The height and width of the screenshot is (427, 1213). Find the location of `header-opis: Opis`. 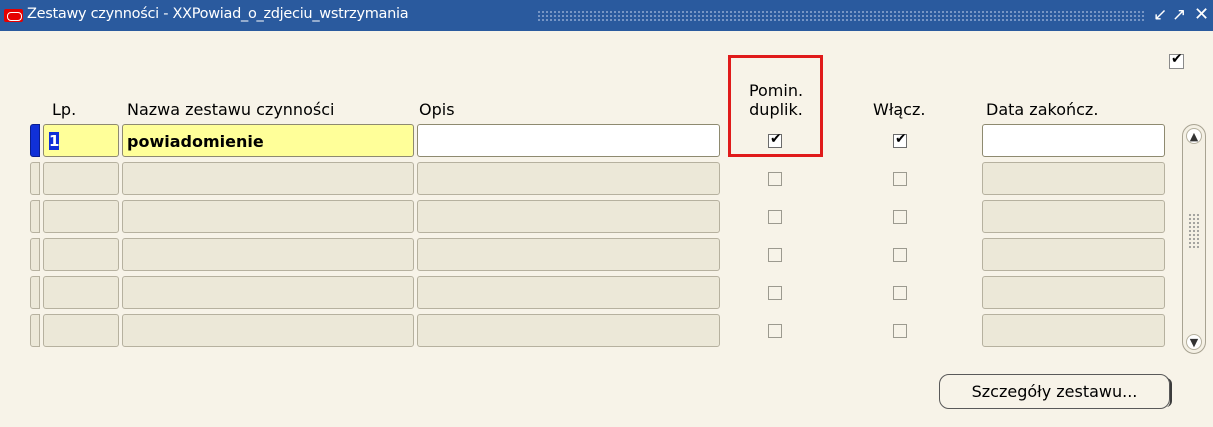

header-opis: Opis is located at coordinates (437, 109).